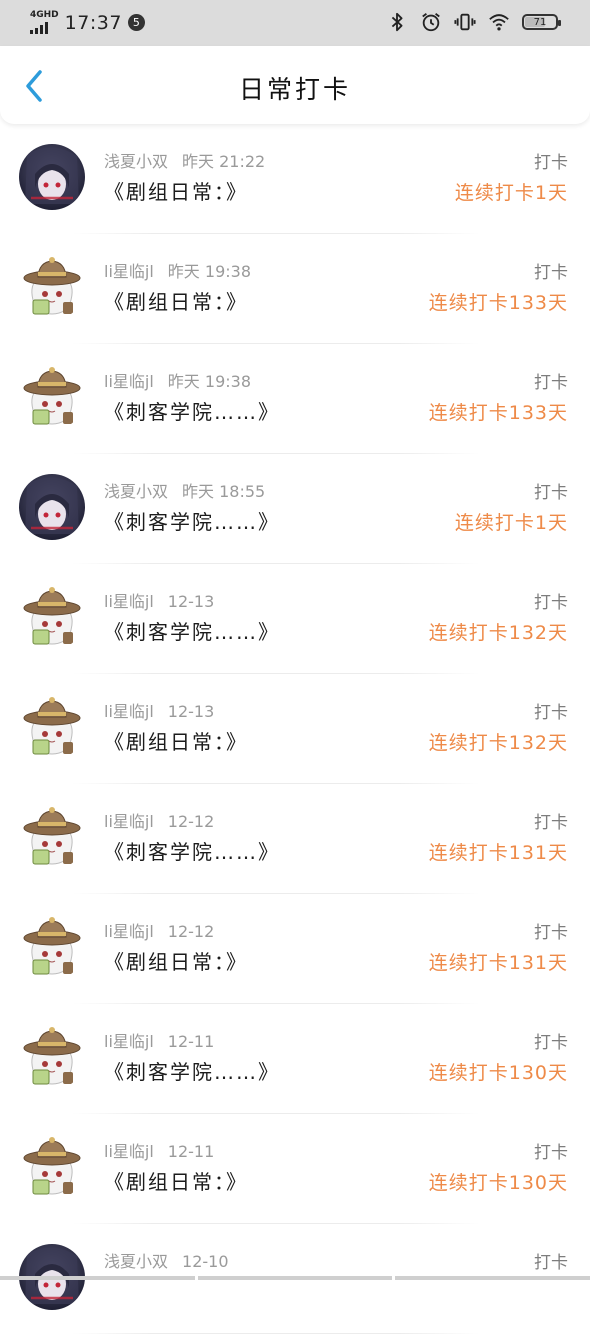 This screenshot has height=1334, width=590. I want to click on streak-count: 连续打卡130天, so click(498, 1183).